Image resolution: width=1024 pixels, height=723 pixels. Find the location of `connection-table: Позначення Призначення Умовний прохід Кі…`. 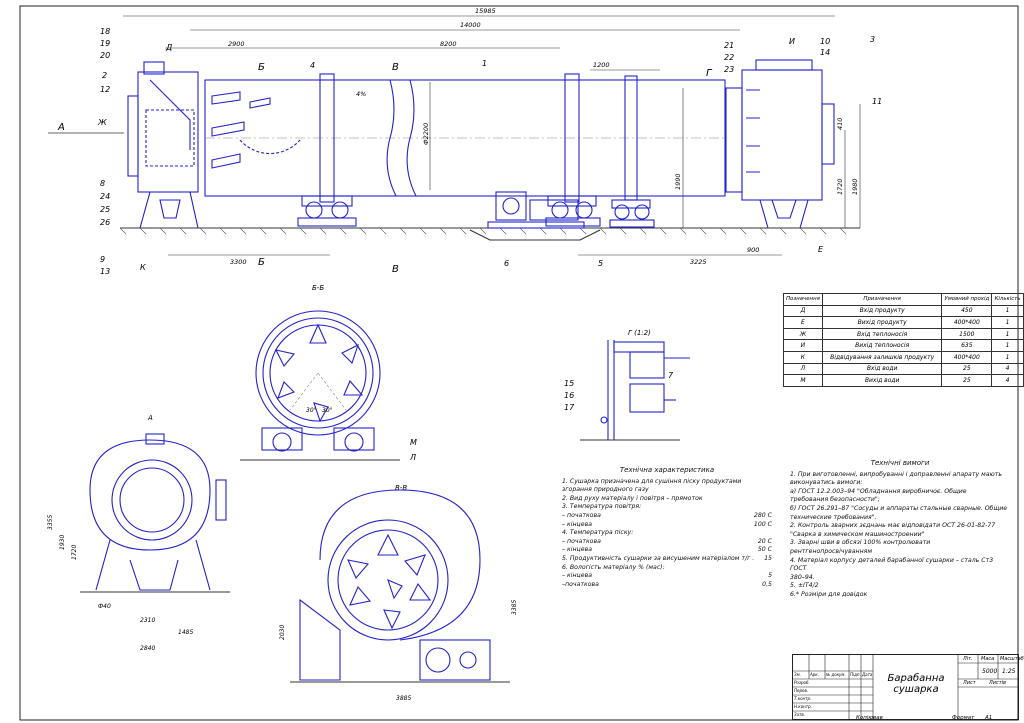

connection-table: Позначення Призначення Умовний прохід Кі… is located at coordinates (903, 340).